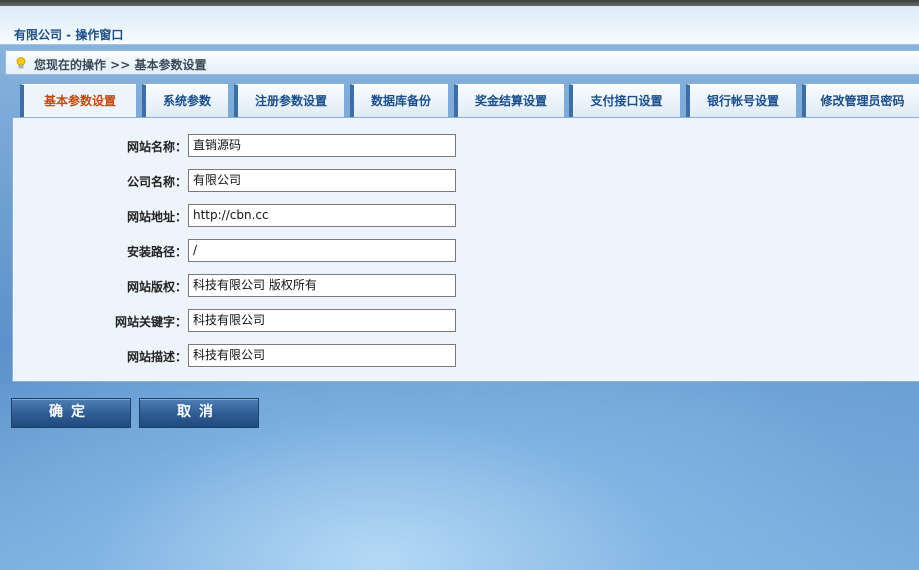 This screenshot has width=919, height=570. Describe the element at coordinates (322, 250) in the screenshot. I see `install-path-input: /` at that location.